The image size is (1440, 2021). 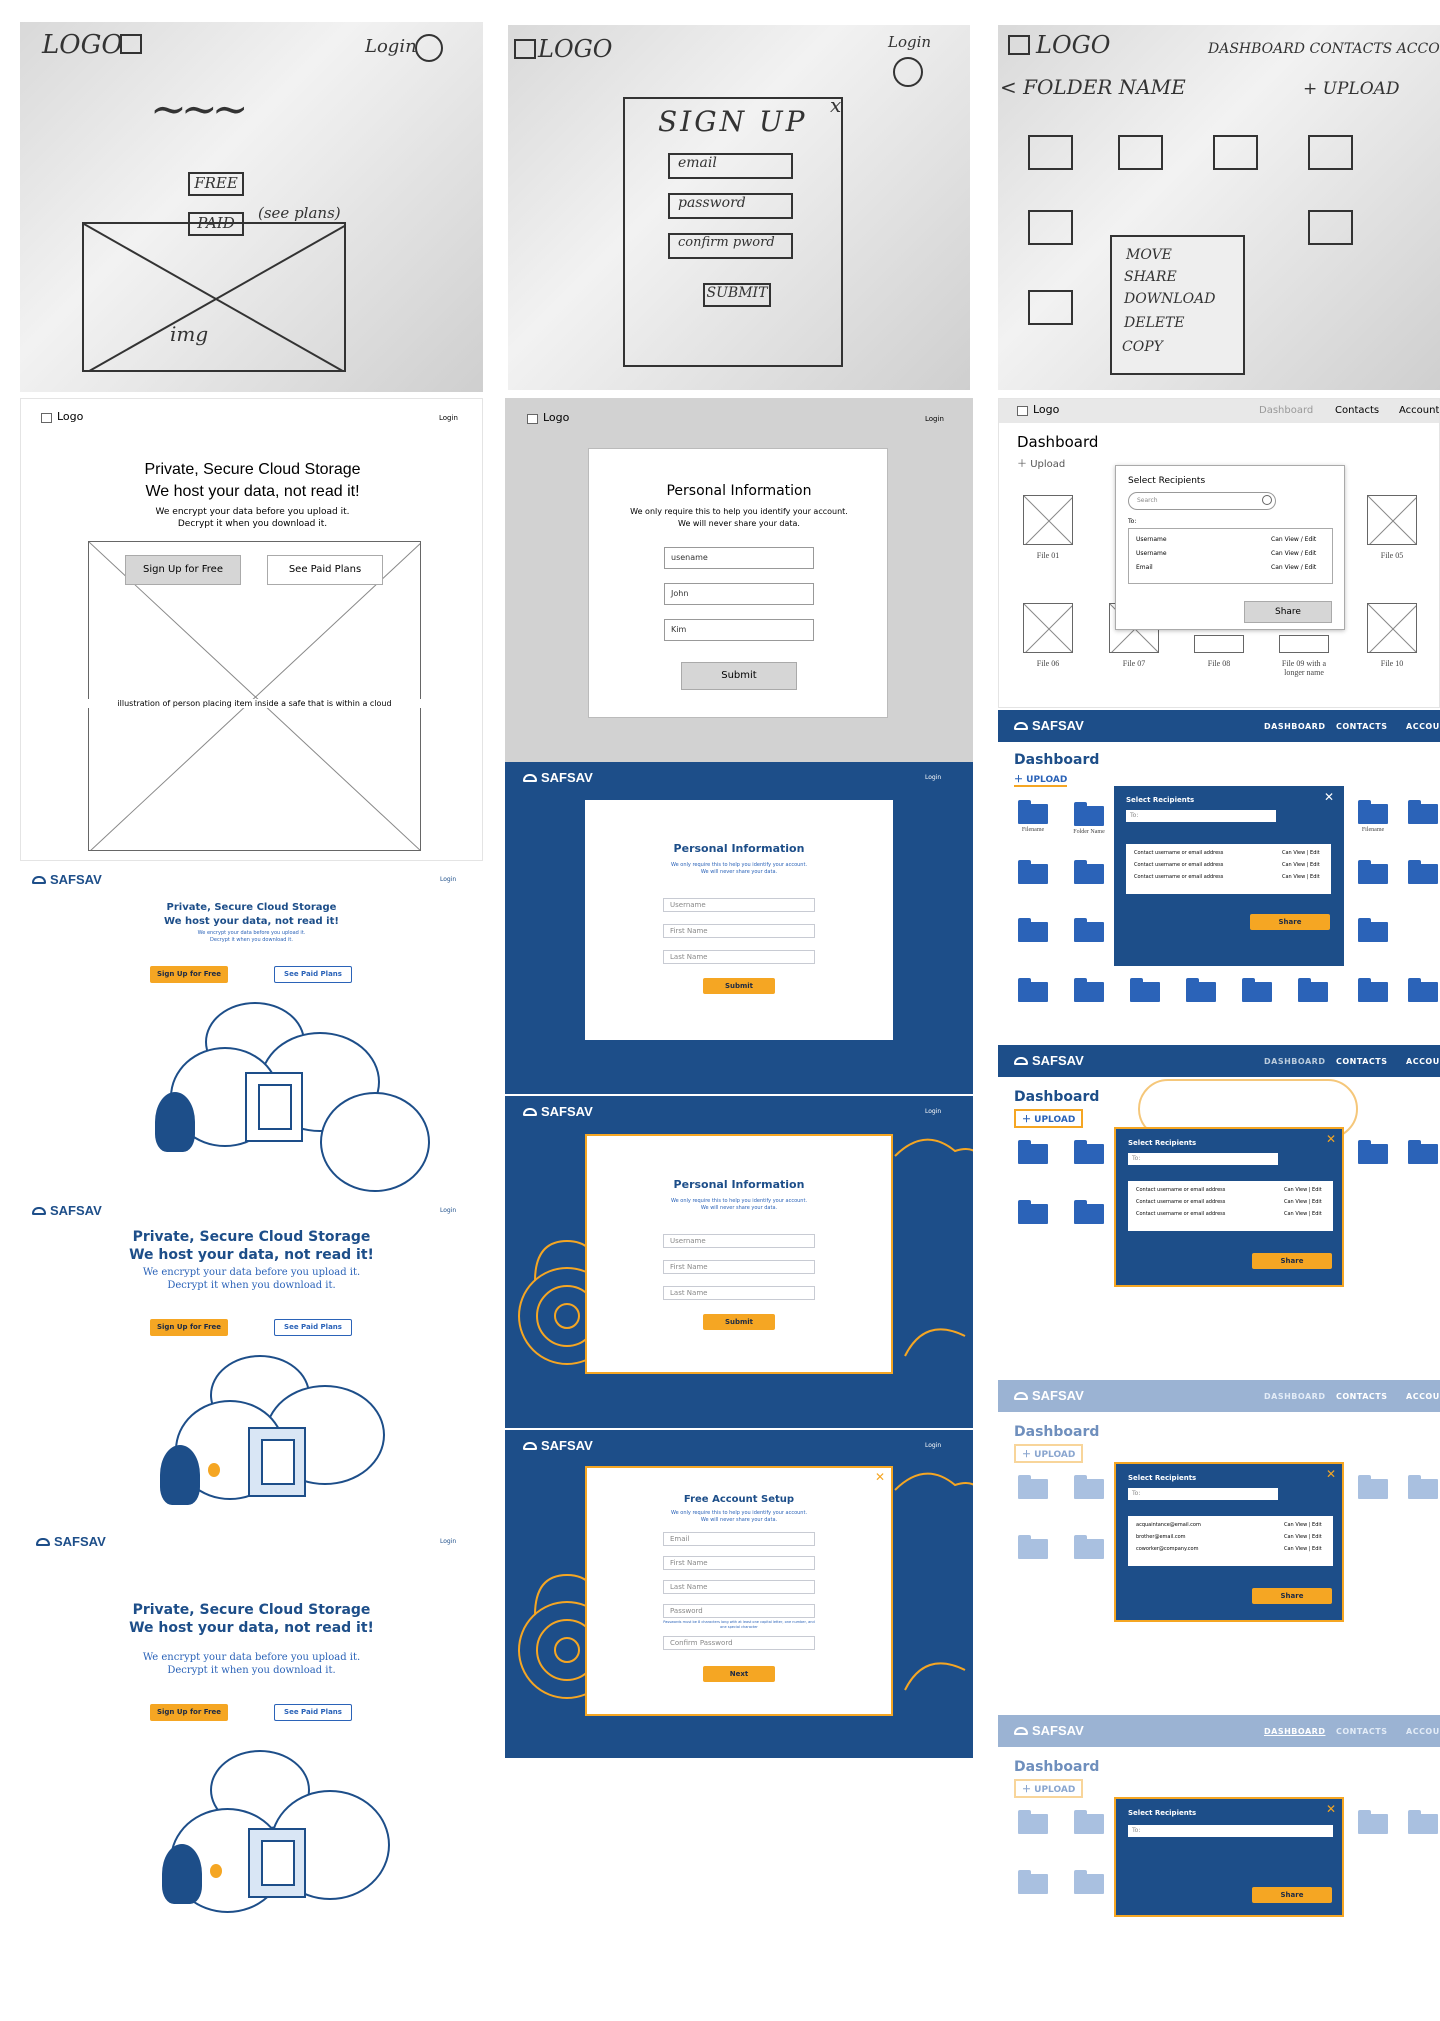 What do you see at coordinates (1357, 410) in the screenshot?
I see `wf-nav-contacts: Contacts` at bounding box center [1357, 410].